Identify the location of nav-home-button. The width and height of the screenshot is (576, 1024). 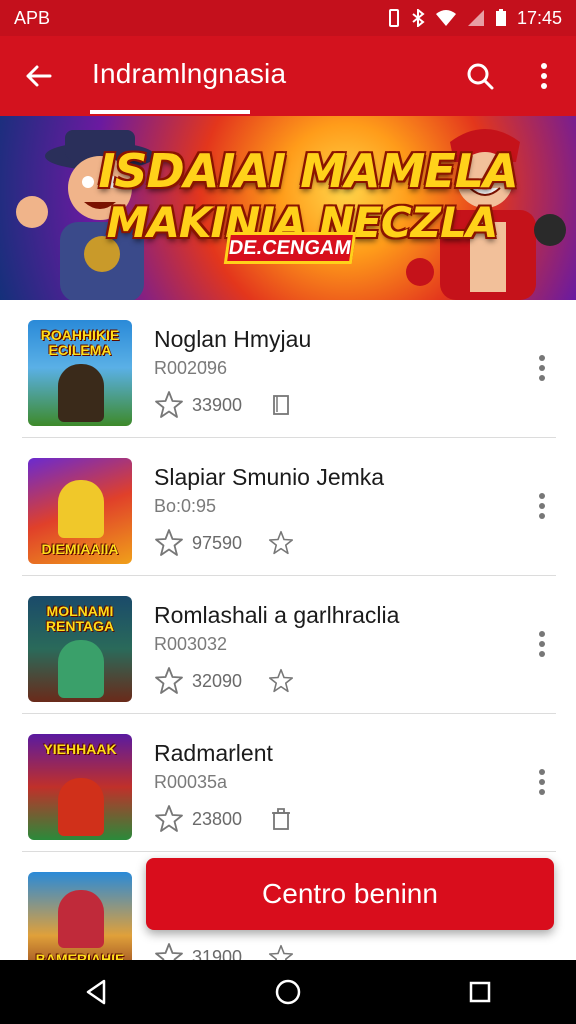
(288, 992).